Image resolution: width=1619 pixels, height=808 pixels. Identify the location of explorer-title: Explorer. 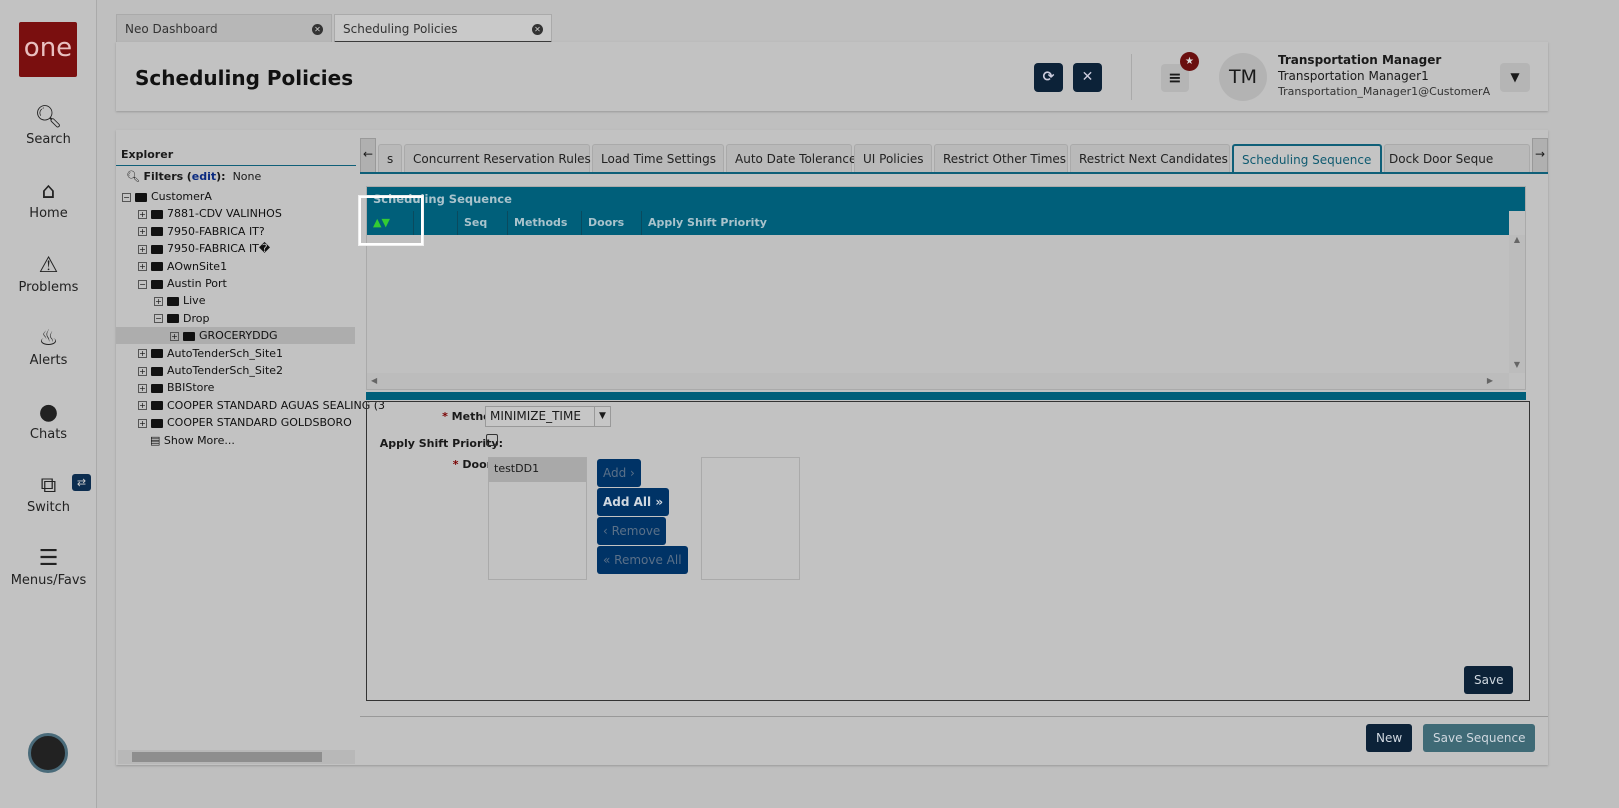
(147, 154).